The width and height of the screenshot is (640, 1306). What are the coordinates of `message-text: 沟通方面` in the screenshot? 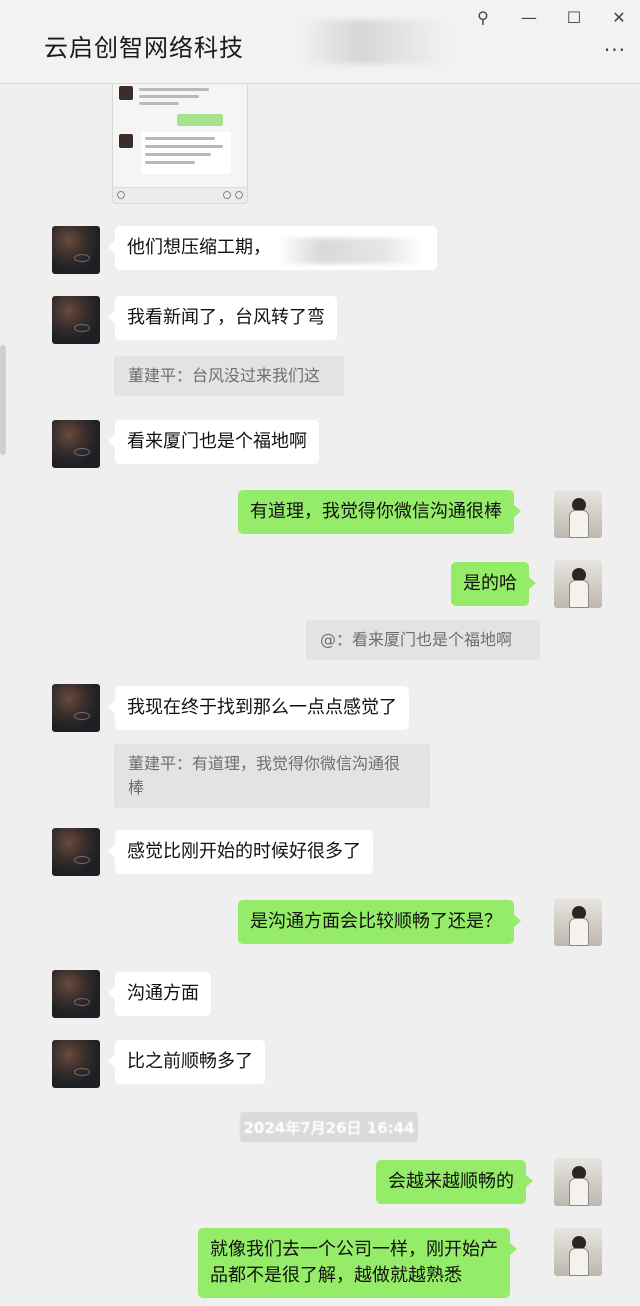 It's located at (163, 993).